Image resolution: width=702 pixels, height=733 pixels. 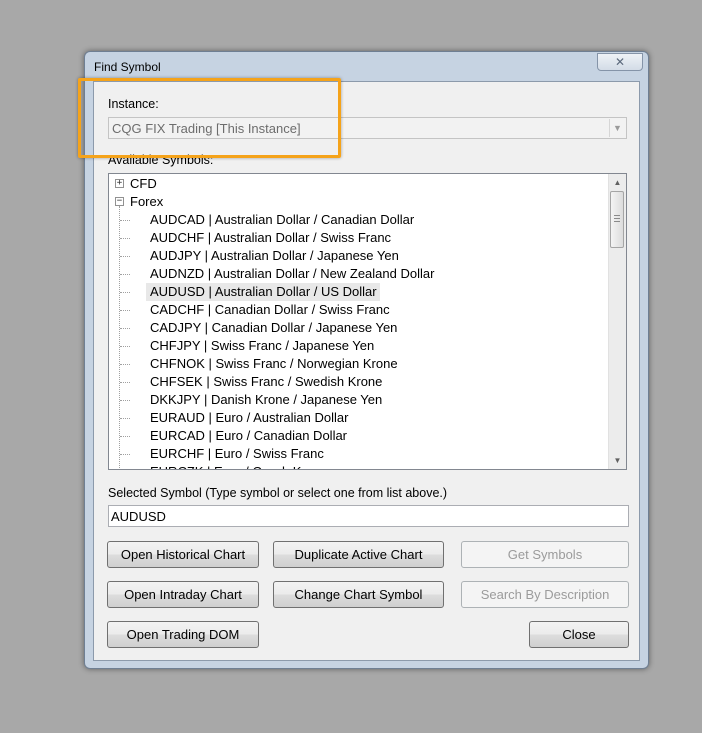 I want to click on instance-label: Instance:, so click(x=133, y=104).